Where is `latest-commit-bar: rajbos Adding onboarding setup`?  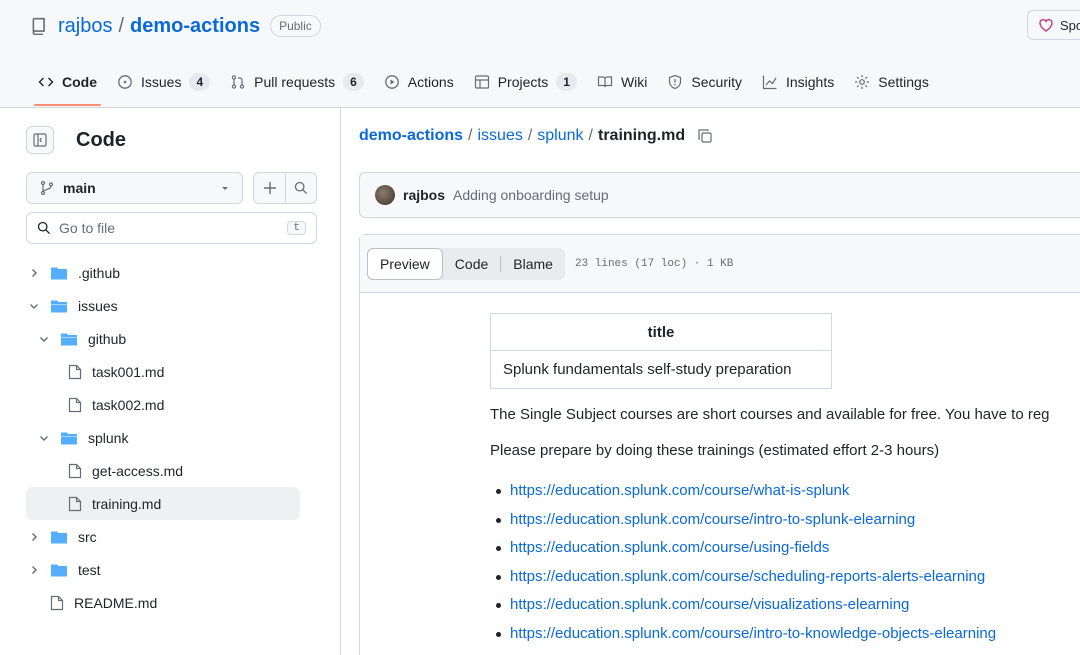 latest-commit-bar: rajbos Adding onboarding setup is located at coordinates (719, 195).